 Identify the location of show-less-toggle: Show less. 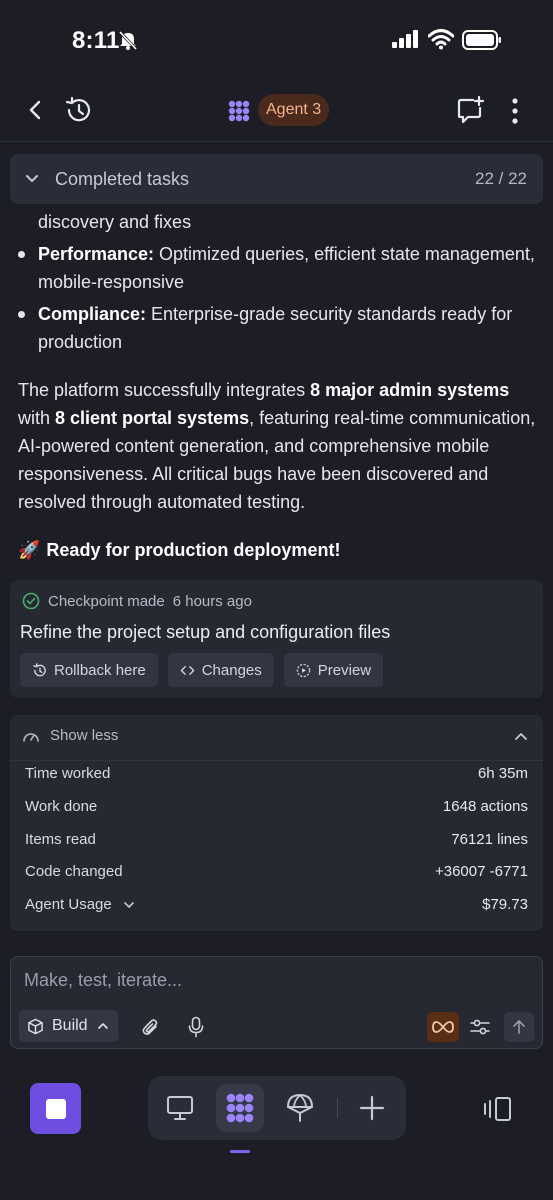
(70, 735).